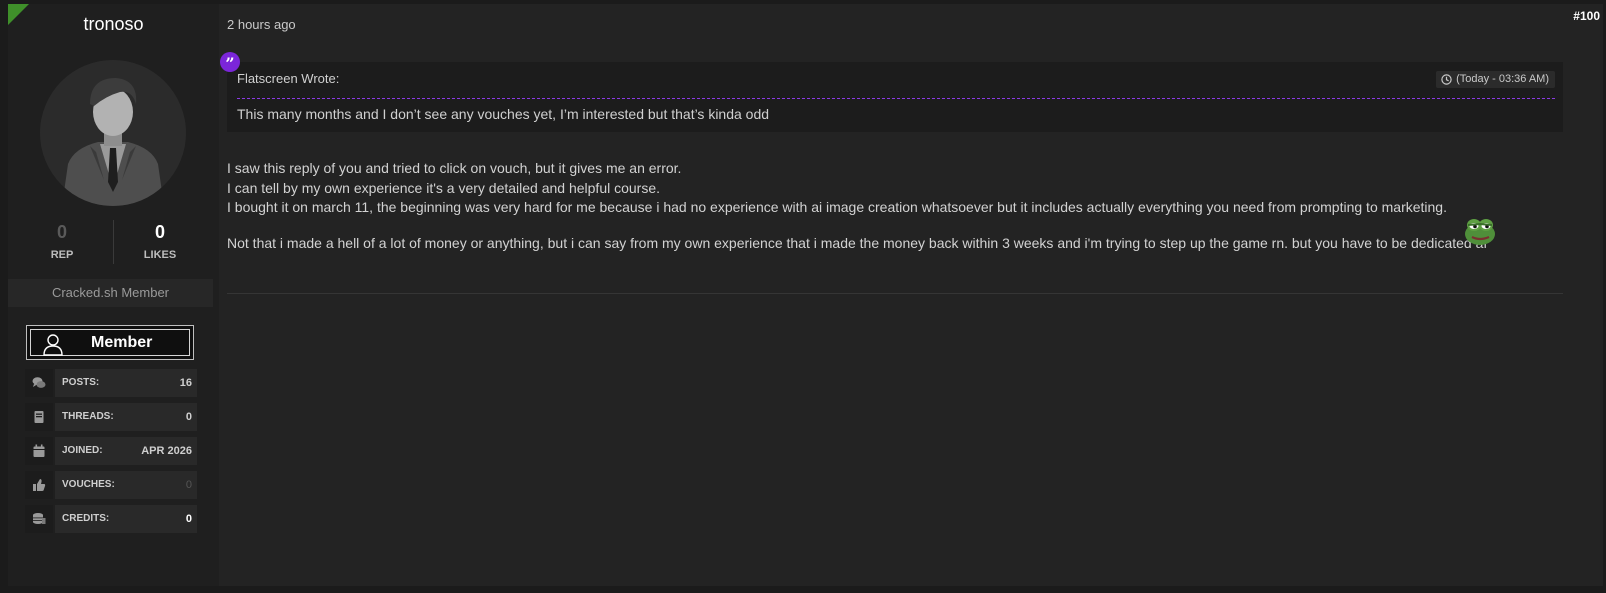 This screenshot has height=593, width=1606. Describe the element at coordinates (1586, 16) in the screenshot. I see `post-number-link: #100` at that location.